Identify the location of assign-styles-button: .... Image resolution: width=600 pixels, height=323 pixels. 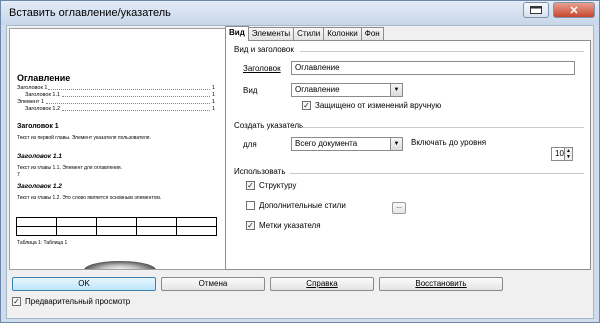
(399, 208).